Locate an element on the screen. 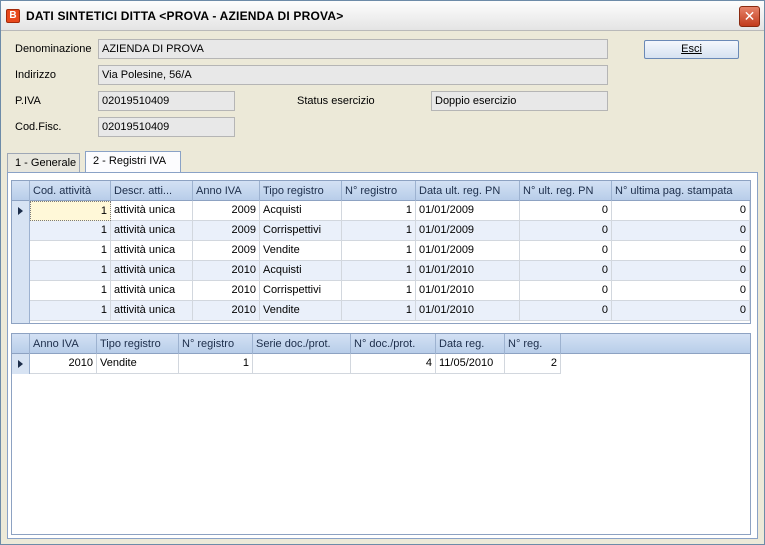 The image size is (765, 545). indirizzo-label: Indirizzo is located at coordinates (35, 75).